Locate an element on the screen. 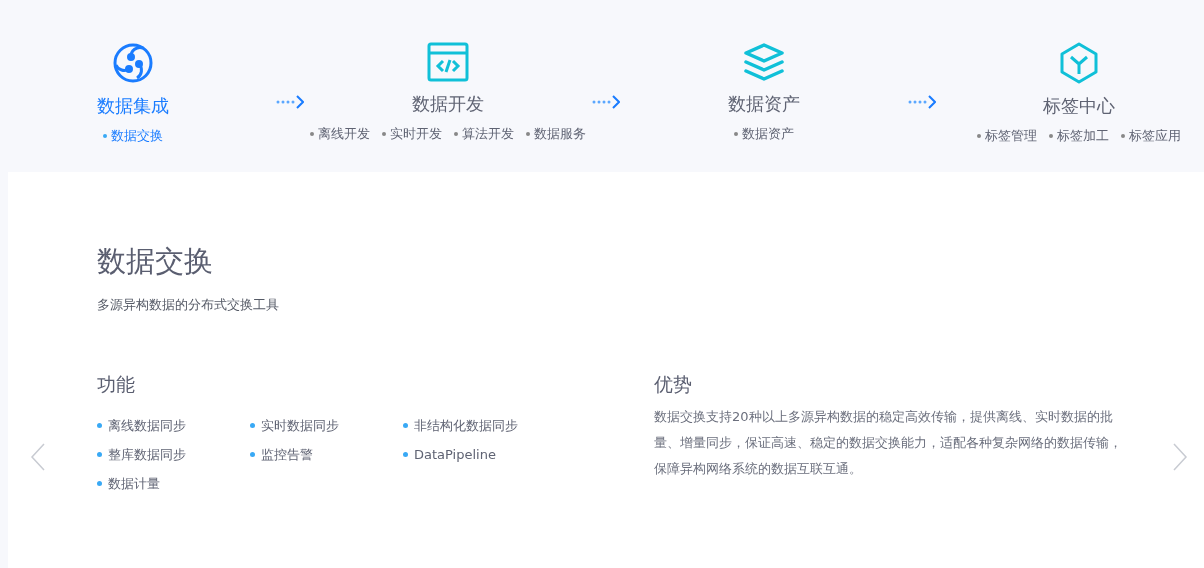 The height and width of the screenshot is (568, 1204). stage-link: 算法开发 is located at coordinates (484, 134).